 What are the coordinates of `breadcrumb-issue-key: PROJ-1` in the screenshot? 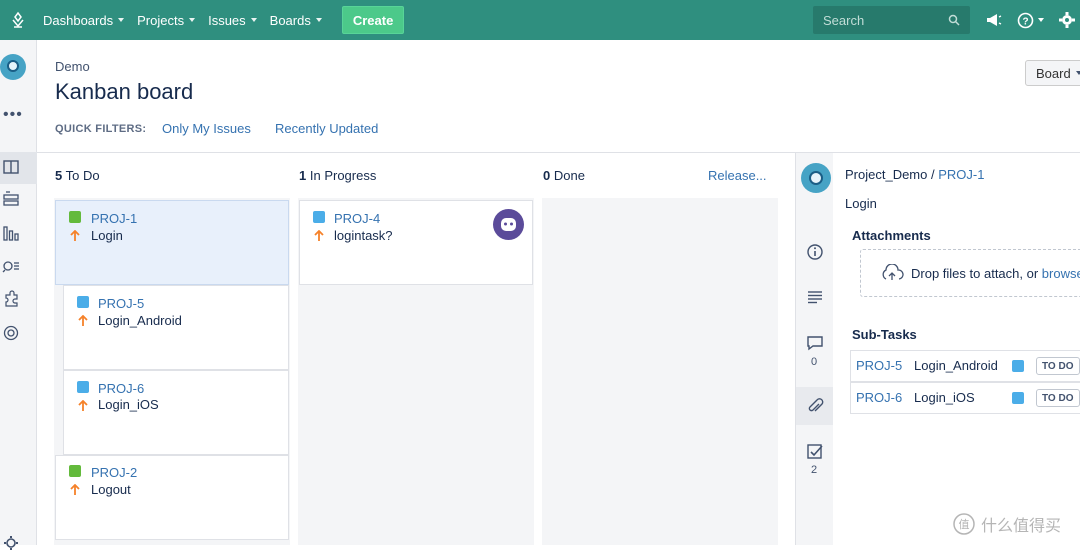 It's located at (961, 174).